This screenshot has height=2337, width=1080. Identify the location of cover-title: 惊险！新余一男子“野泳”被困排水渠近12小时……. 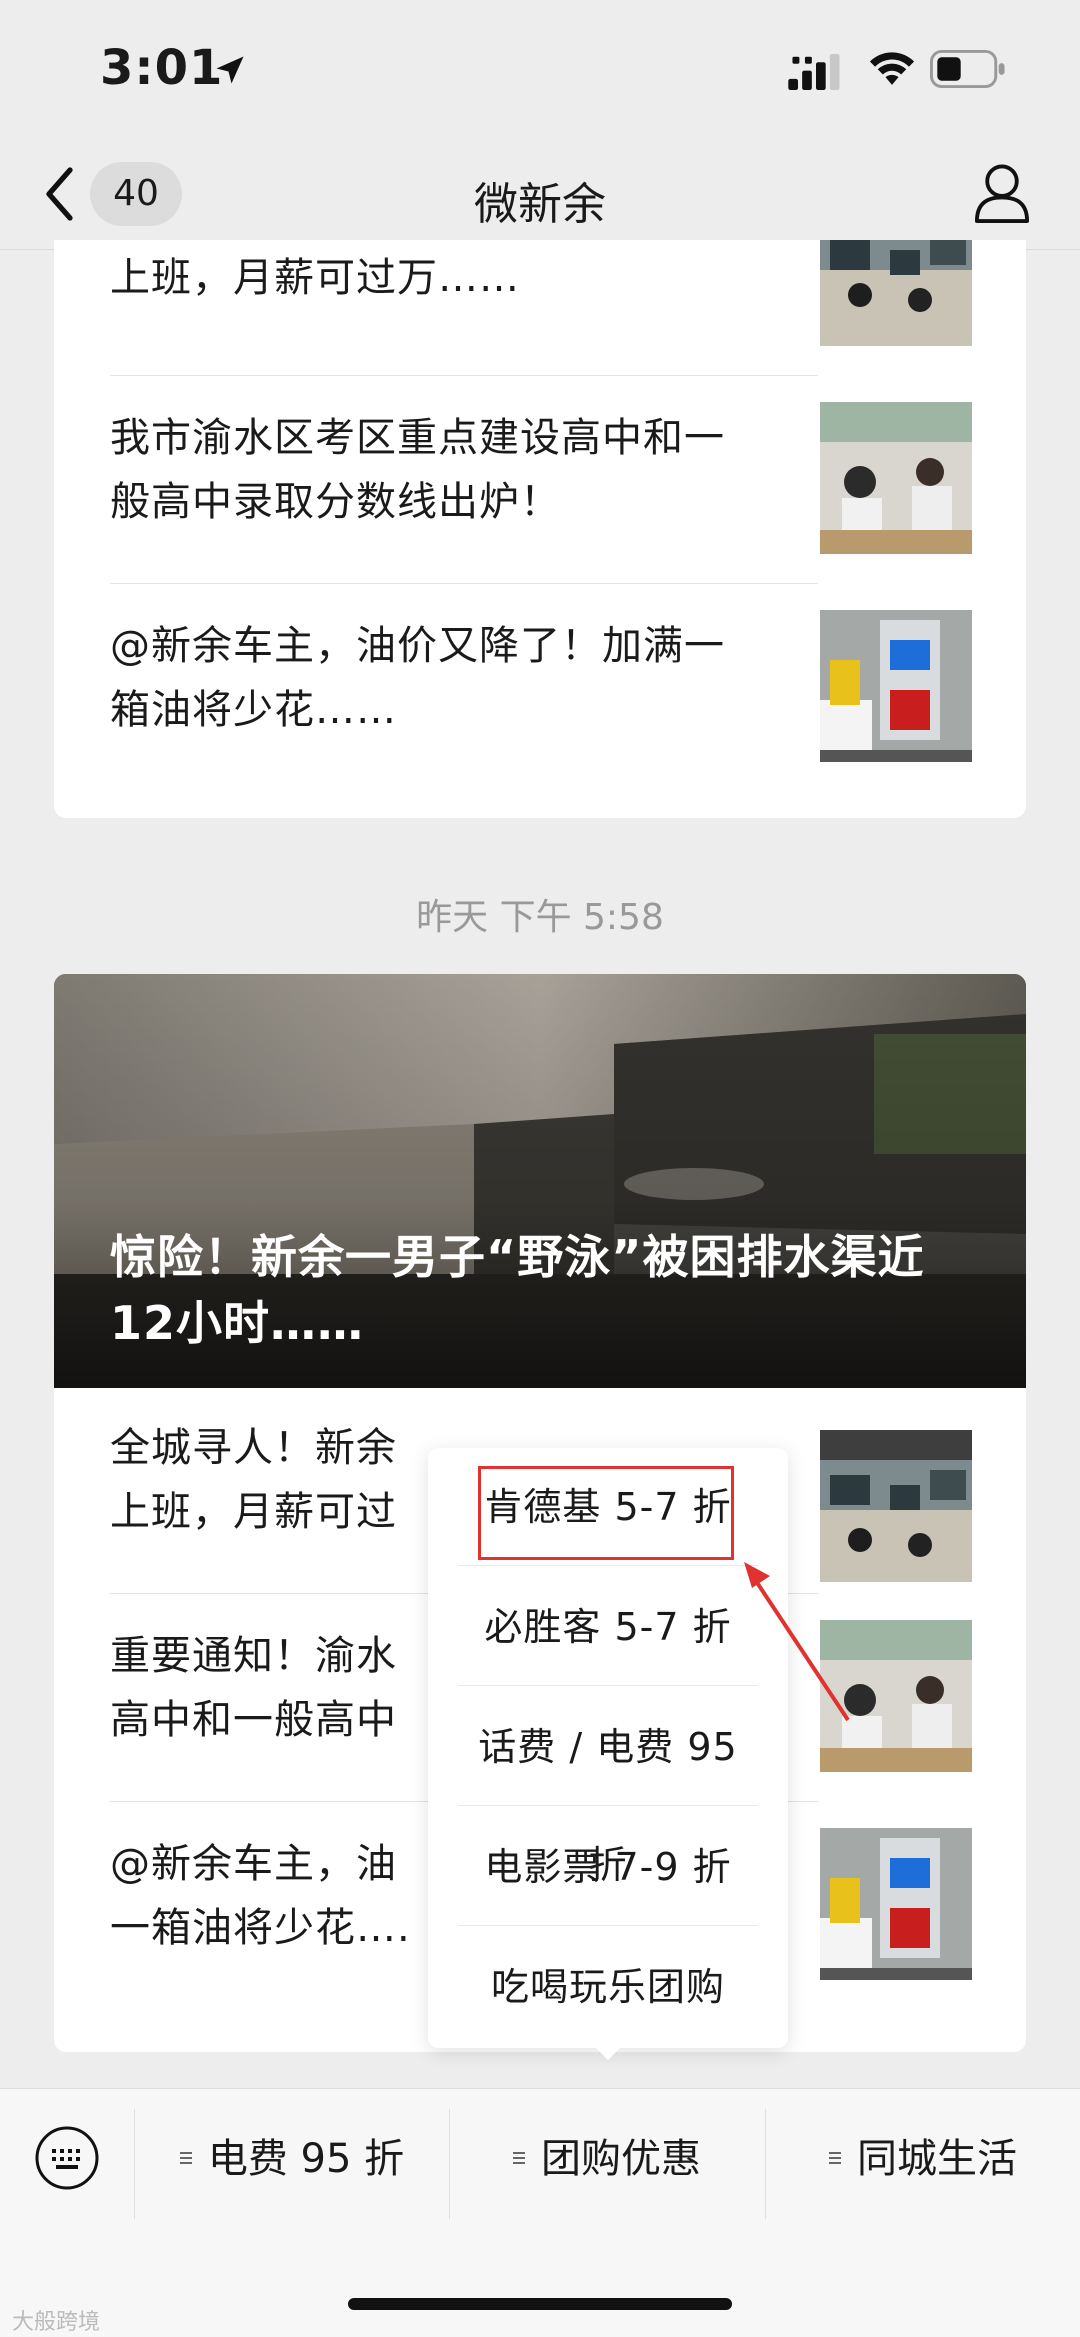
(517, 1290).